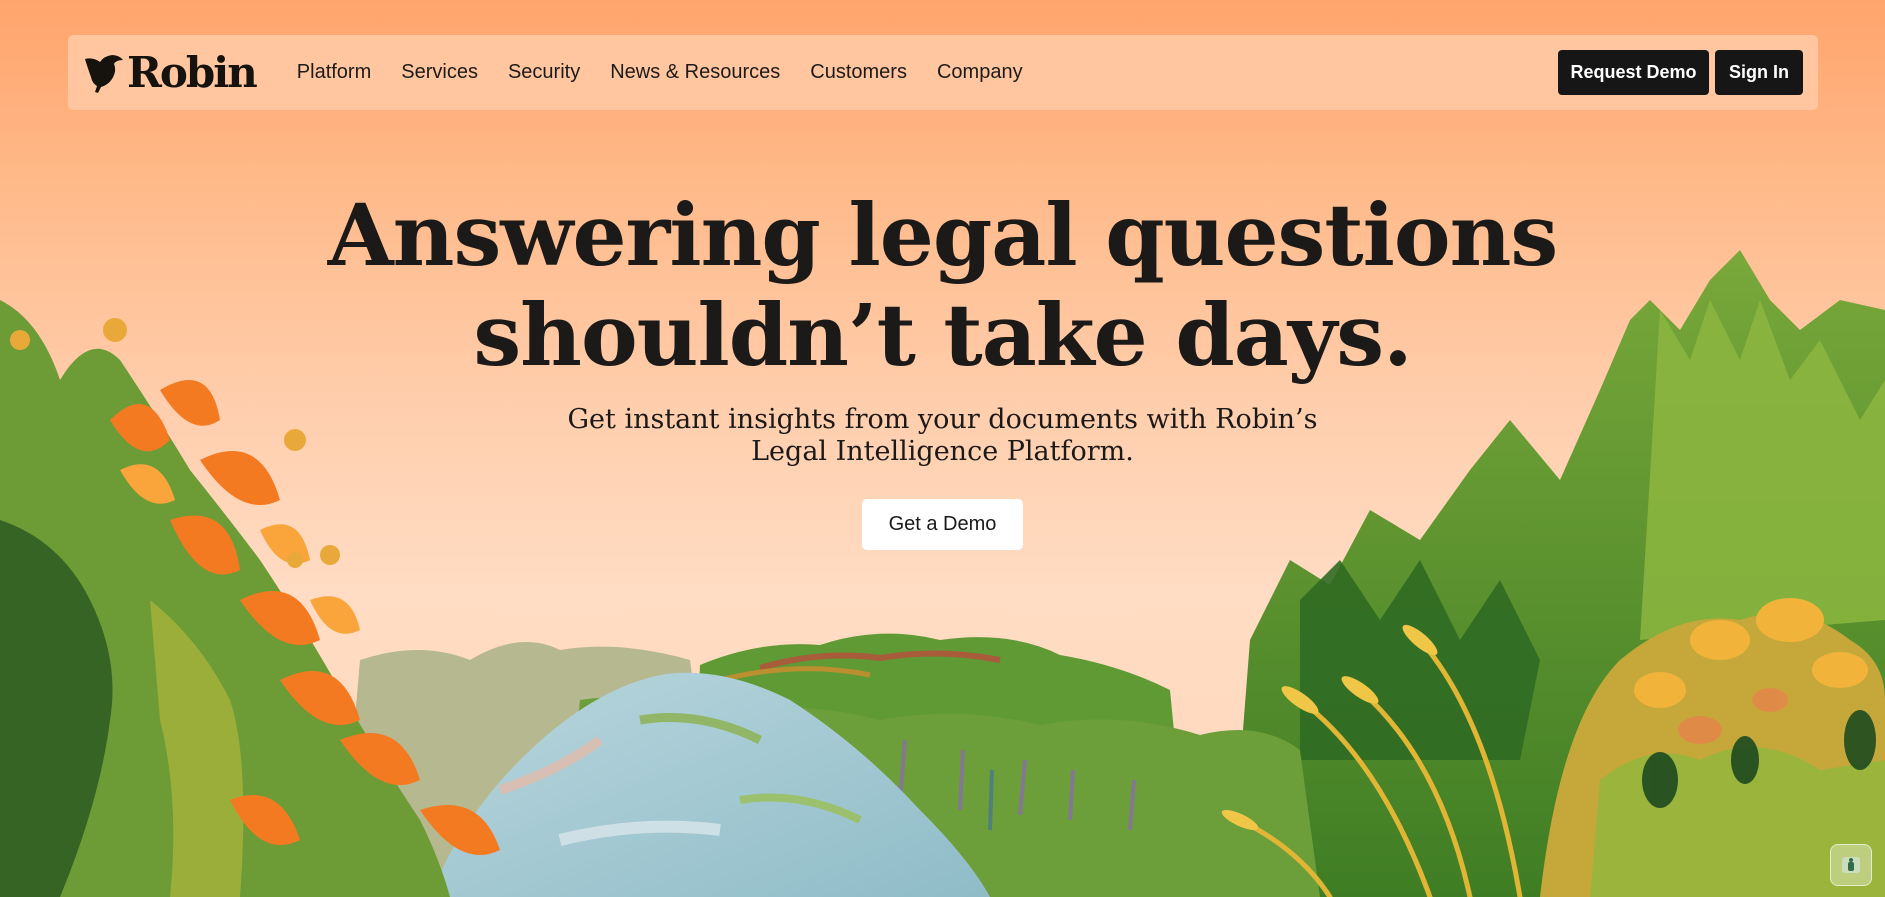  Describe the element at coordinates (942, 336) in the screenshot. I see `hero-title-line-2: shouldn’t take days.` at that location.